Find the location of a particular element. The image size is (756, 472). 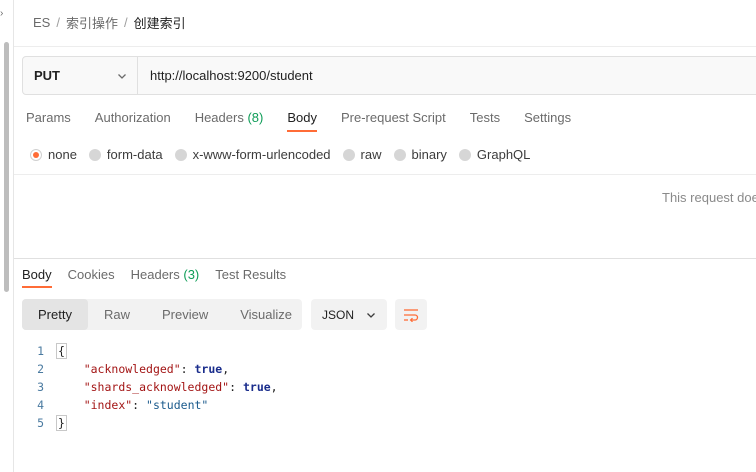

radio-label: x-www-form-urlencoded is located at coordinates (261, 154).